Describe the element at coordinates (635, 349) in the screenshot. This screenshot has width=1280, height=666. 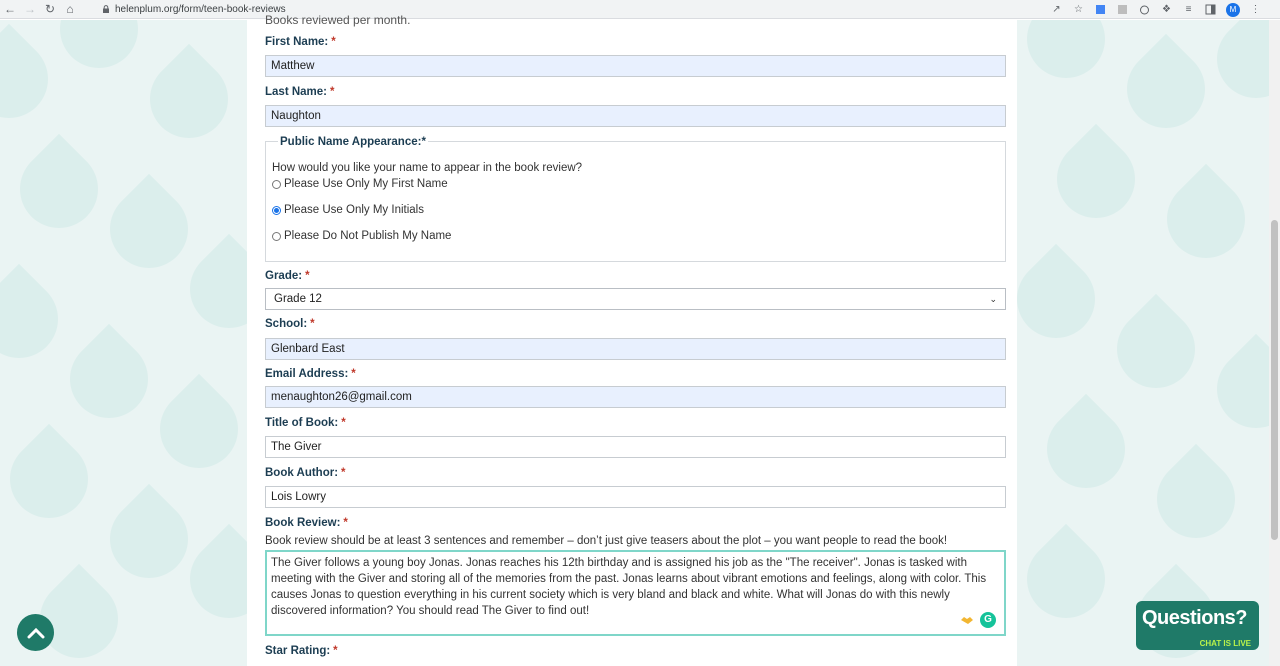
I see `school-input: Glenbard East` at that location.